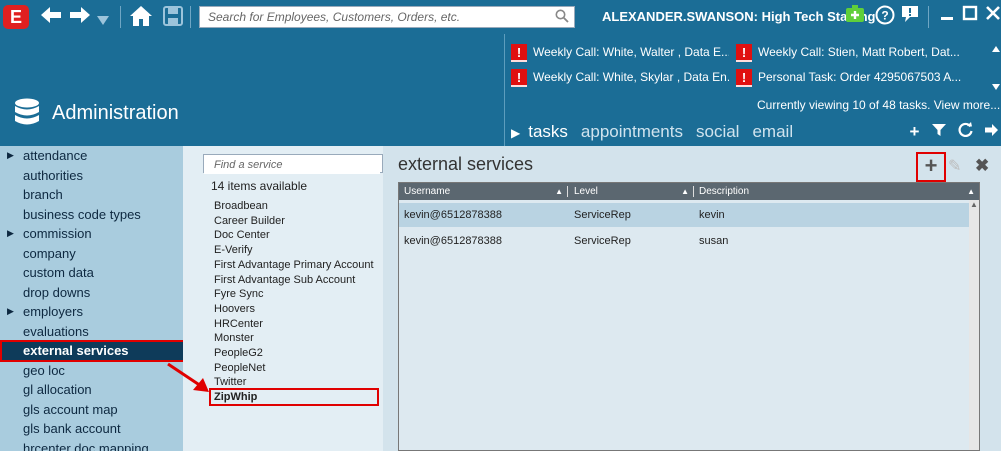 Image resolution: width=1001 pixels, height=451 pixels. Describe the element at coordinates (466, 164) in the screenshot. I see `section-title: external services` at that location.